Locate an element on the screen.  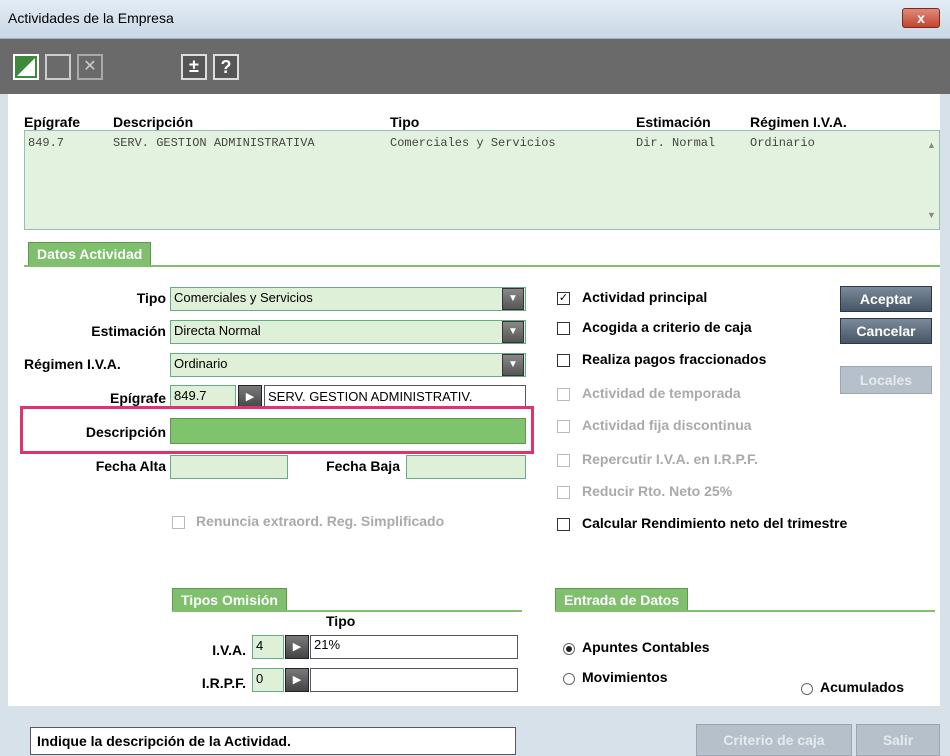
movimientos-label: Movimientos is located at coordinates (625, 677).